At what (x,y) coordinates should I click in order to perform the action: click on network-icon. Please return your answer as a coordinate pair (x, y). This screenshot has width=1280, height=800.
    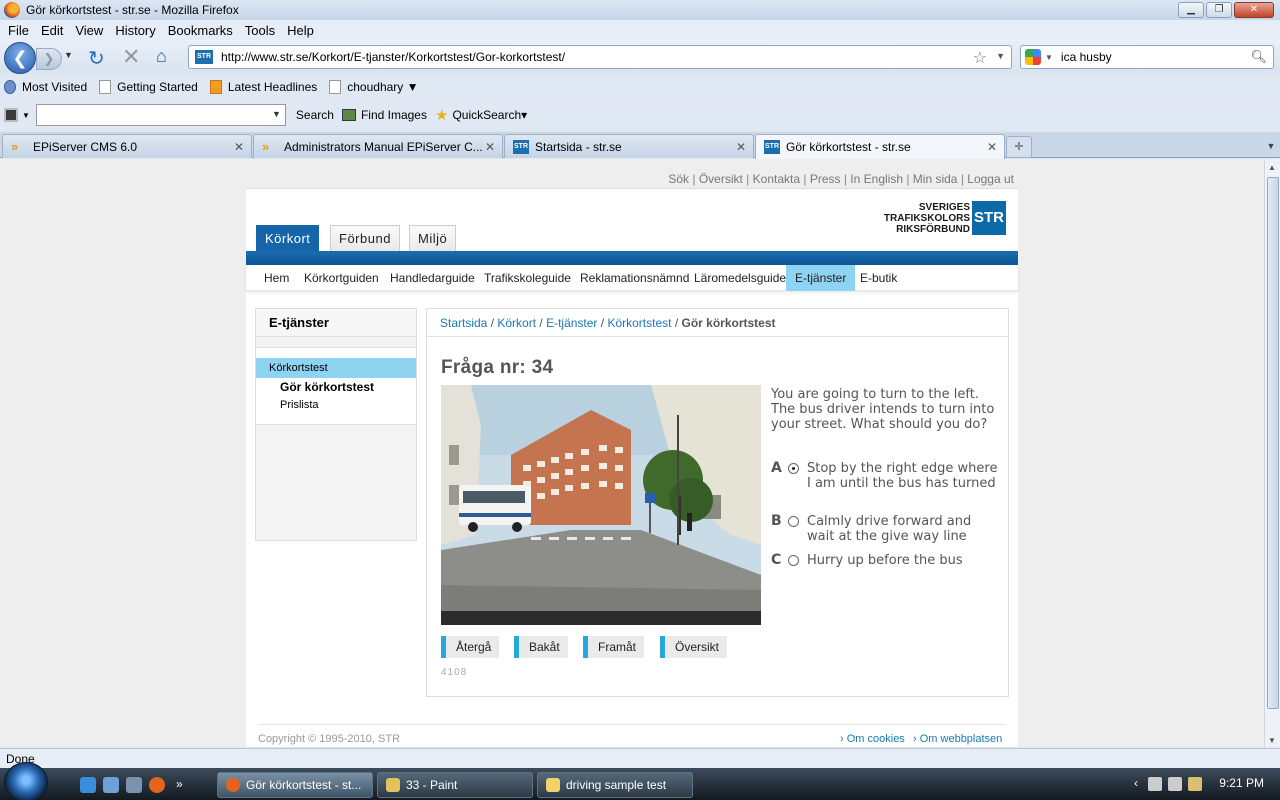
    Looking at the image, I should click on (1155, 784).